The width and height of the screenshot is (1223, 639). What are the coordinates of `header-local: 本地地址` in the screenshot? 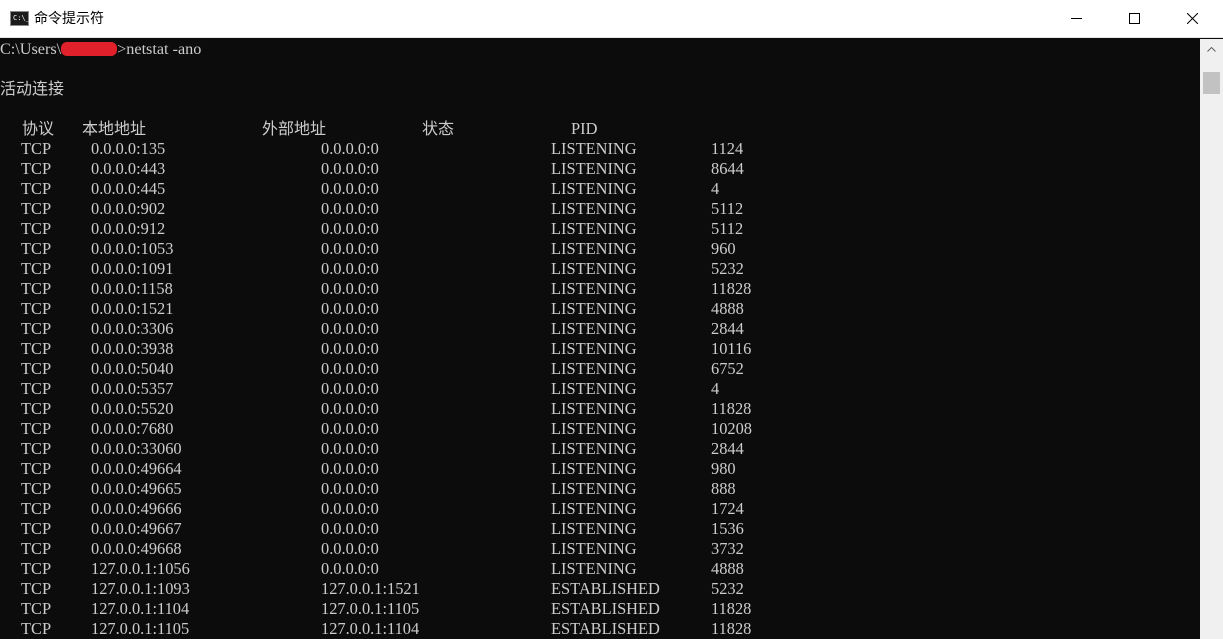 It's located at (114, 128).